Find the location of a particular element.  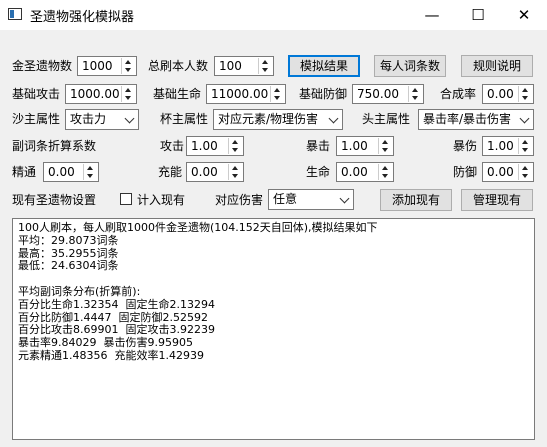

weight-def-spinbox: 0.00 is located at coordinates (508, 172).